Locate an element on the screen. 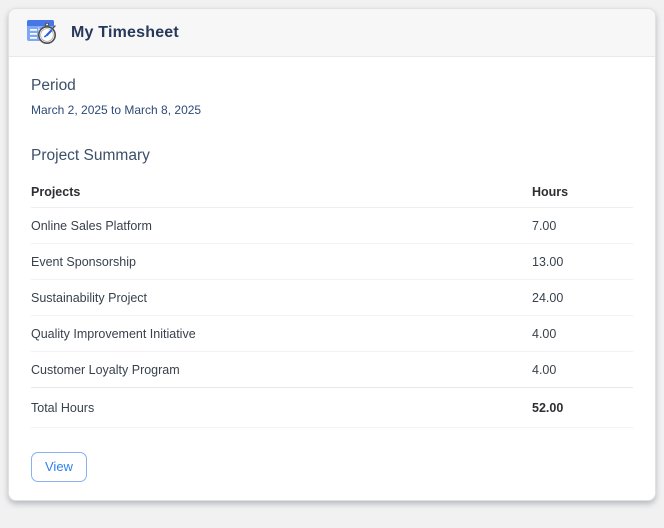 The height and width of the screenshot is (528, 664). table-row: Quality Improvement Initiative 4.00 is located at coordinates (332, 334).